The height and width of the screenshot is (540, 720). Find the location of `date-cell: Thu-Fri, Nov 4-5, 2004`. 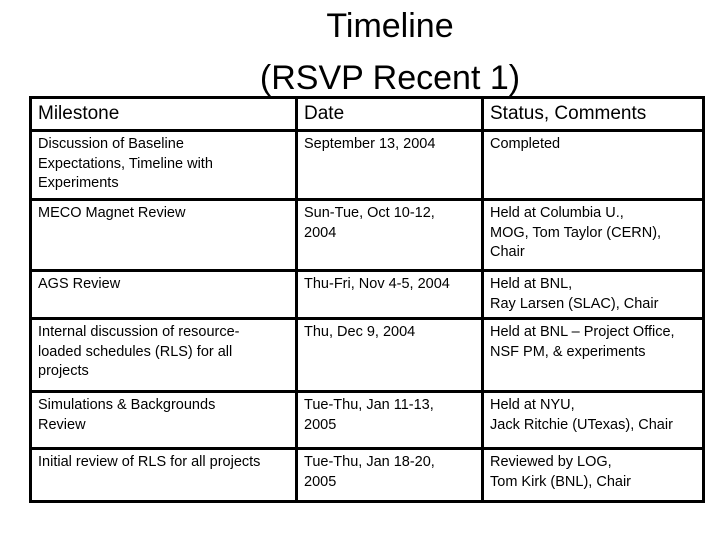

date-cell: Thu-Fri, Nov 4-5, 2004 is located at coordinates (389, 294).